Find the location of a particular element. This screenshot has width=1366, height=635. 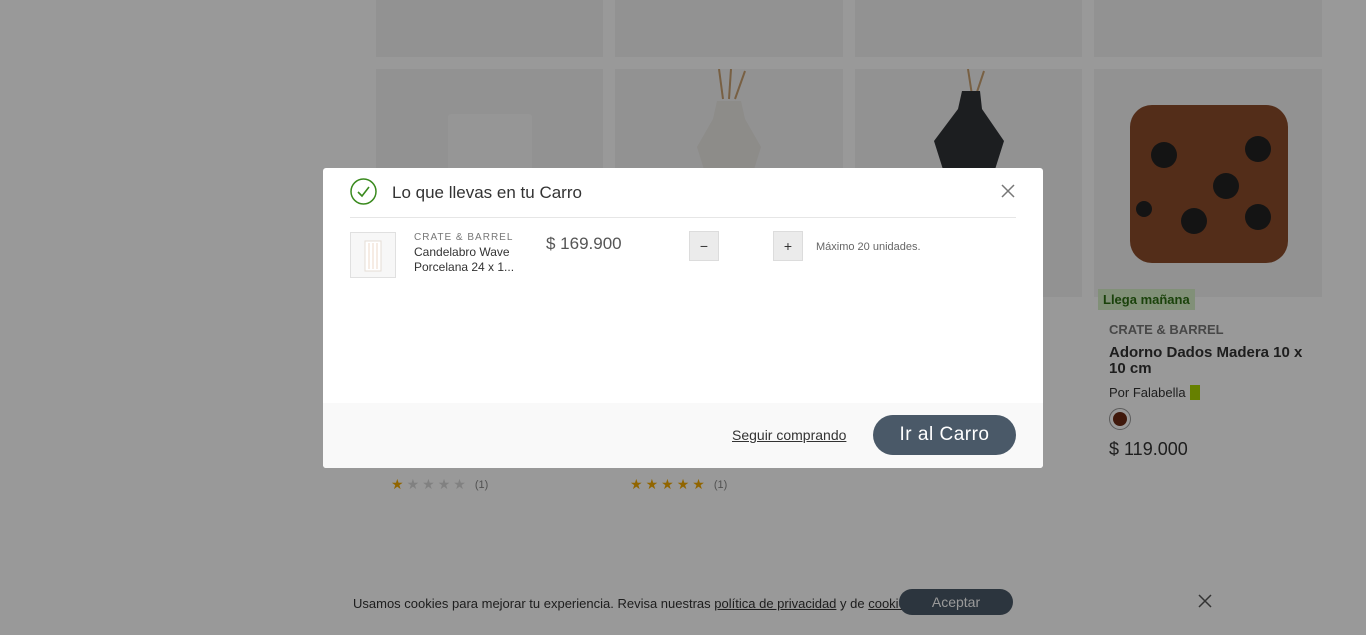

go-to-cart-button: Ir al Carro is located at coordinates (944, 435).